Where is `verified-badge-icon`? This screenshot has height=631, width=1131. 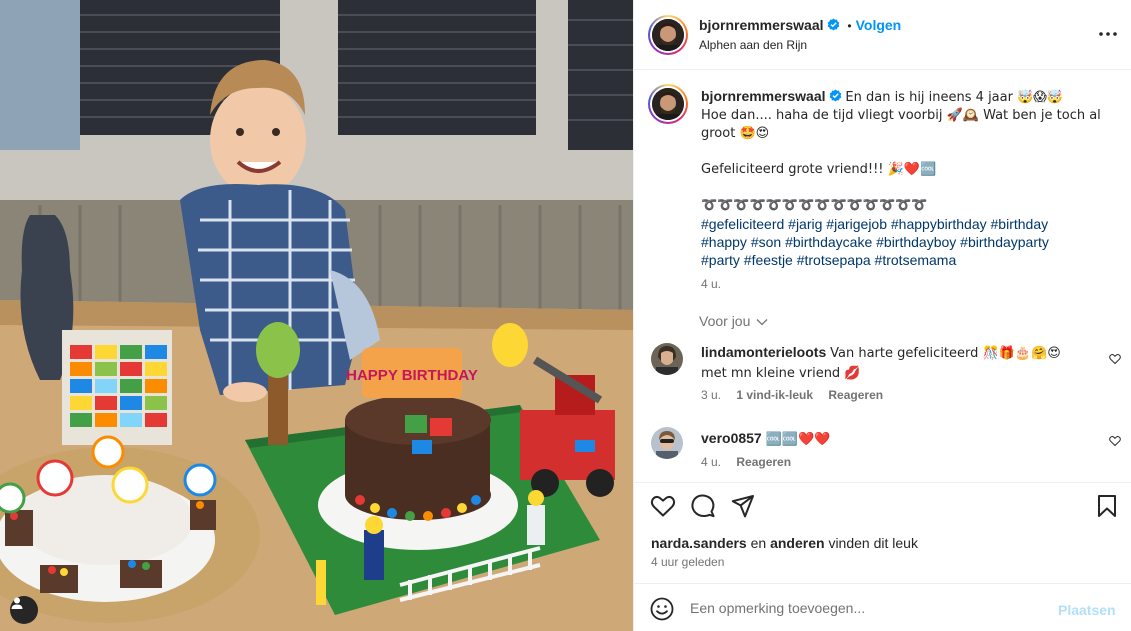
verified-badge-icon is located at coordinates (833, 24).